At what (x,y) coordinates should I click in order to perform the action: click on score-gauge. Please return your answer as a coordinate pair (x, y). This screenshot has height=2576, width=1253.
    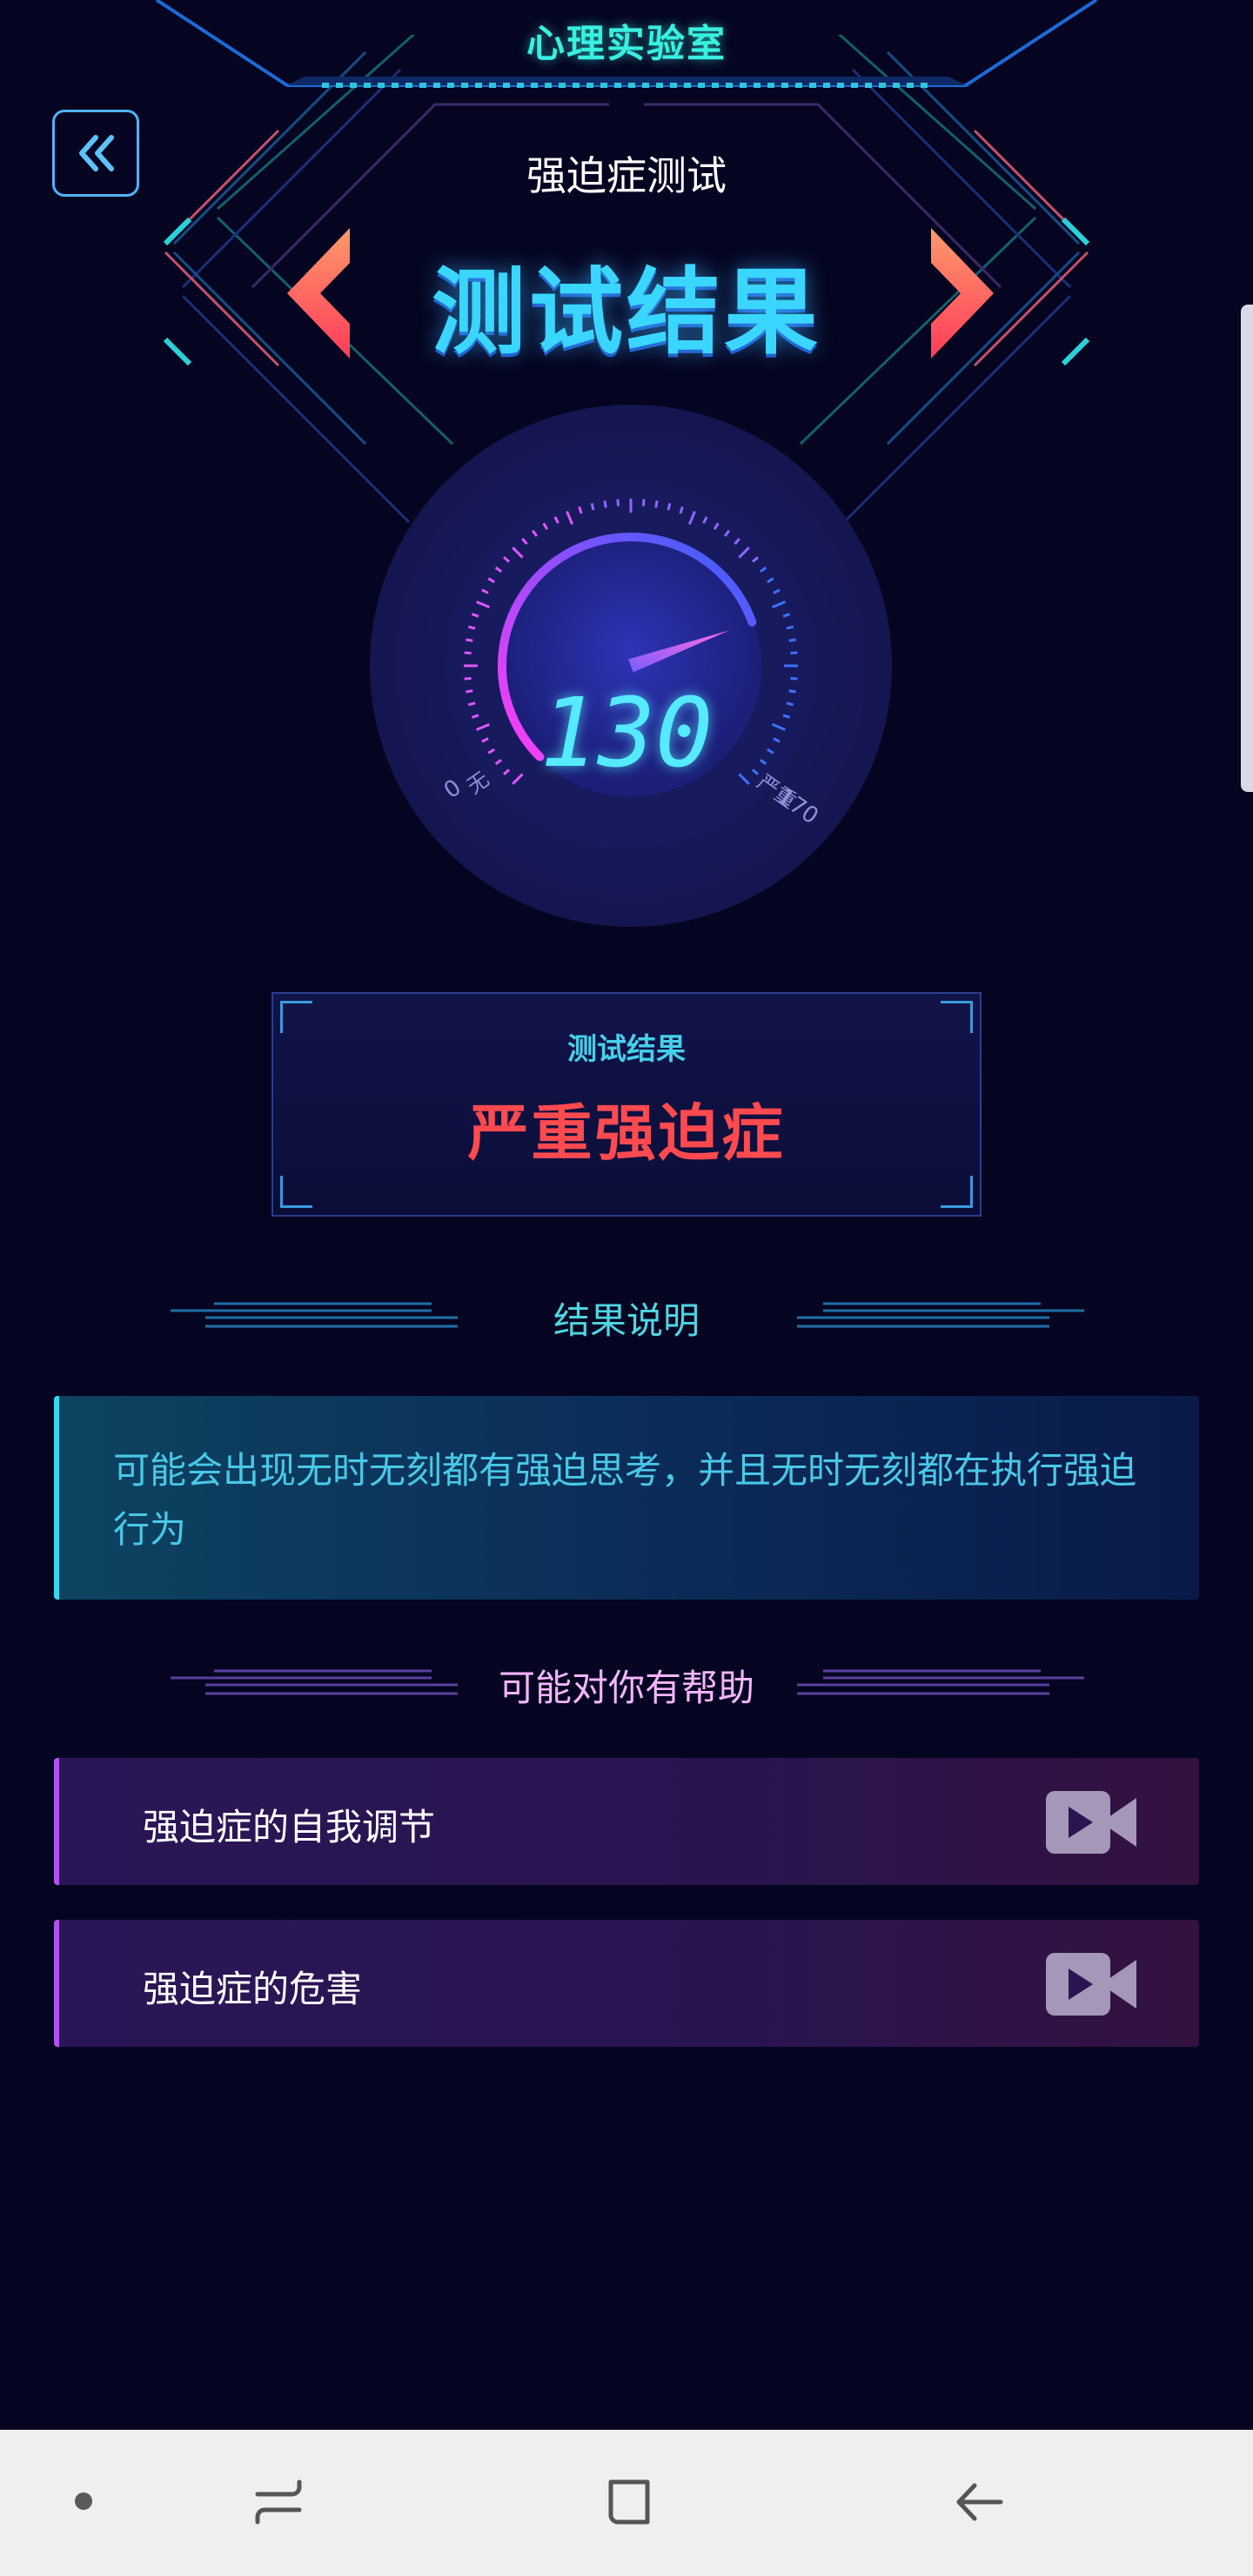
    Looking at the image, I should click on (631, 666).